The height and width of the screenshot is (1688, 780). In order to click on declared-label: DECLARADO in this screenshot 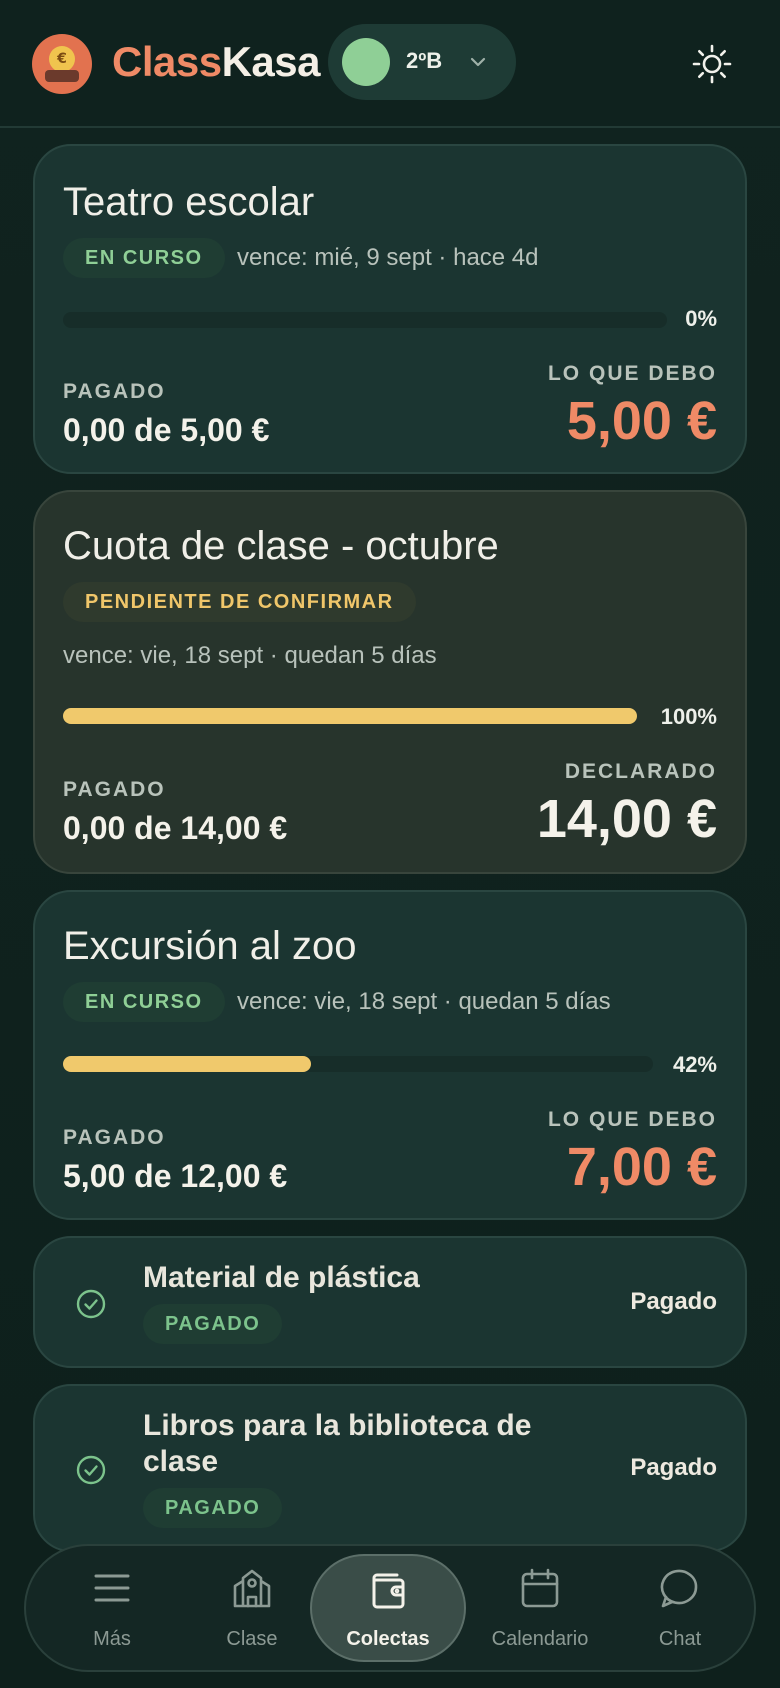, I will do `click(640, 771)`.